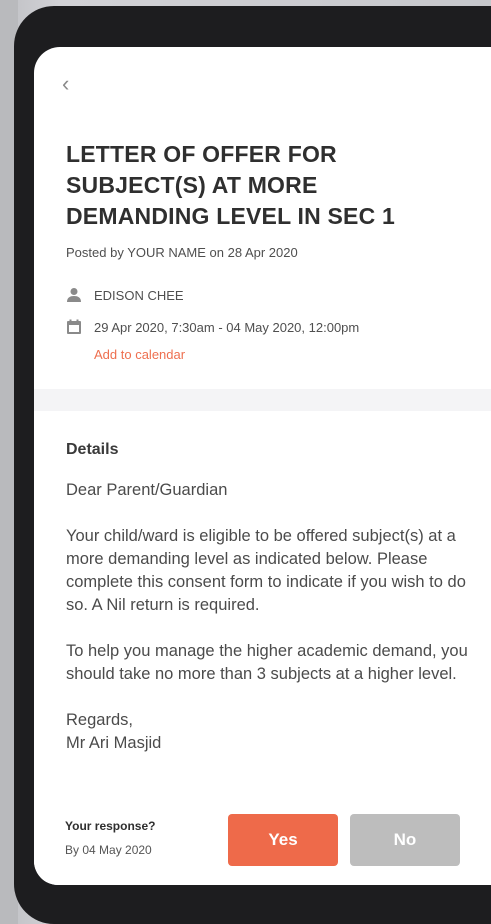 The width and height of the screenshot is (491, 924). I want to click on scroll-fade, so click(262, 775).